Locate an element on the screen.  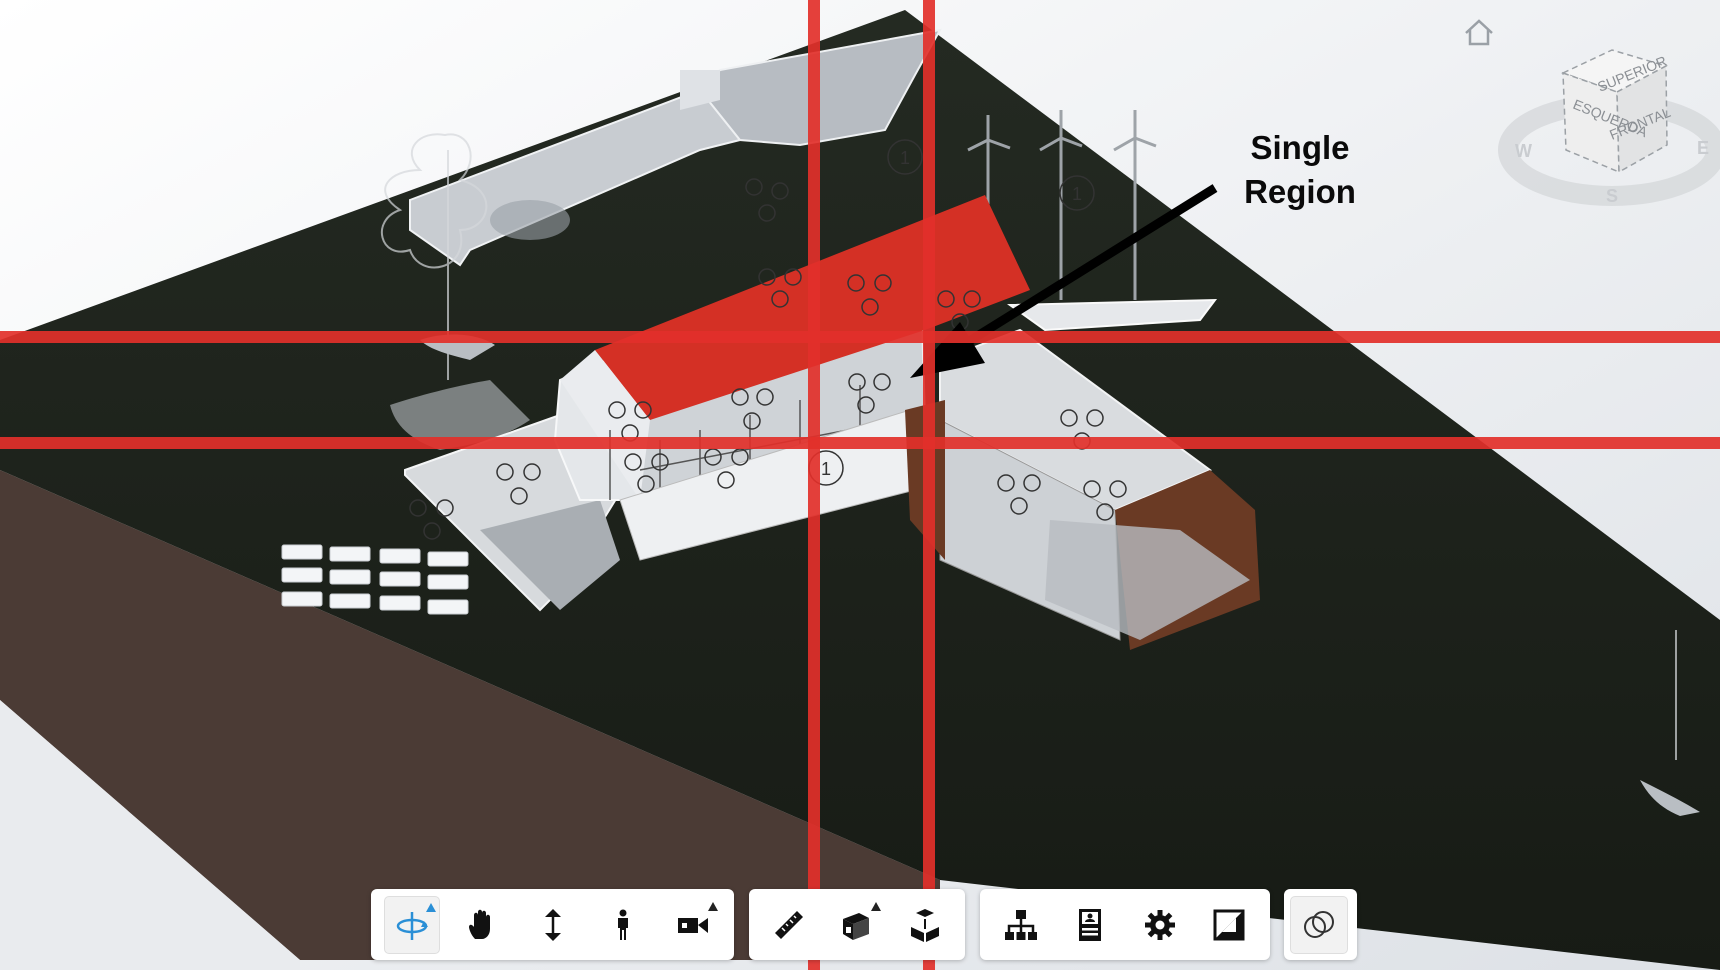
toolbar-navigation-group is located at coordinates (552, 924).